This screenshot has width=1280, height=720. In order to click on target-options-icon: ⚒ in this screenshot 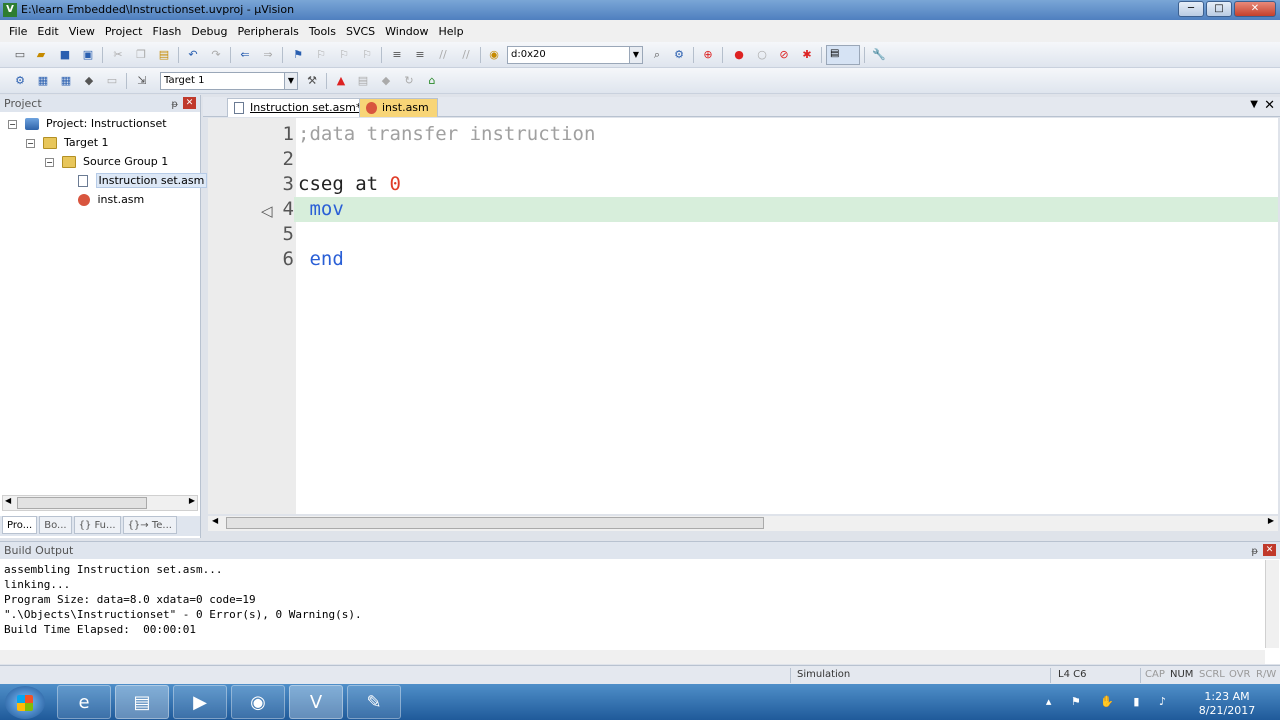, I will do `click(312, 81)`.